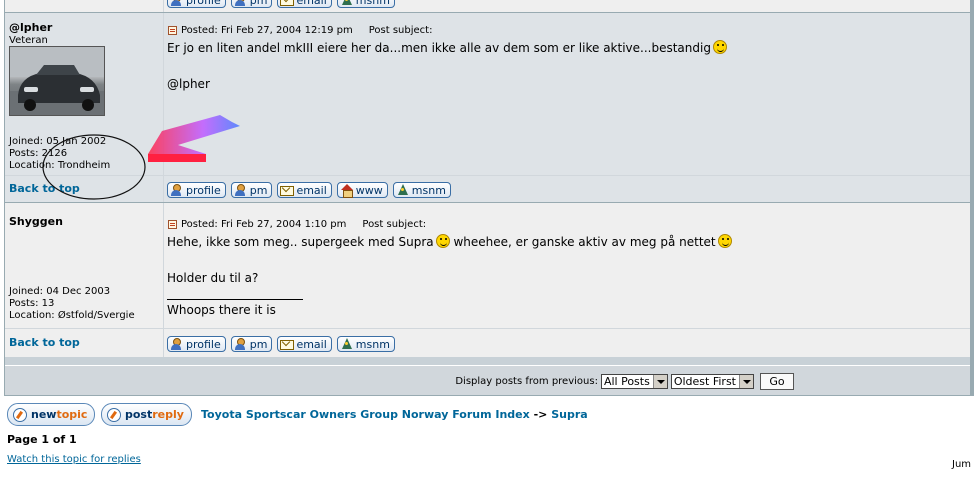 The image size is (974, 488). I want to click on new-topic-button: newtopic, so click(51, 414).